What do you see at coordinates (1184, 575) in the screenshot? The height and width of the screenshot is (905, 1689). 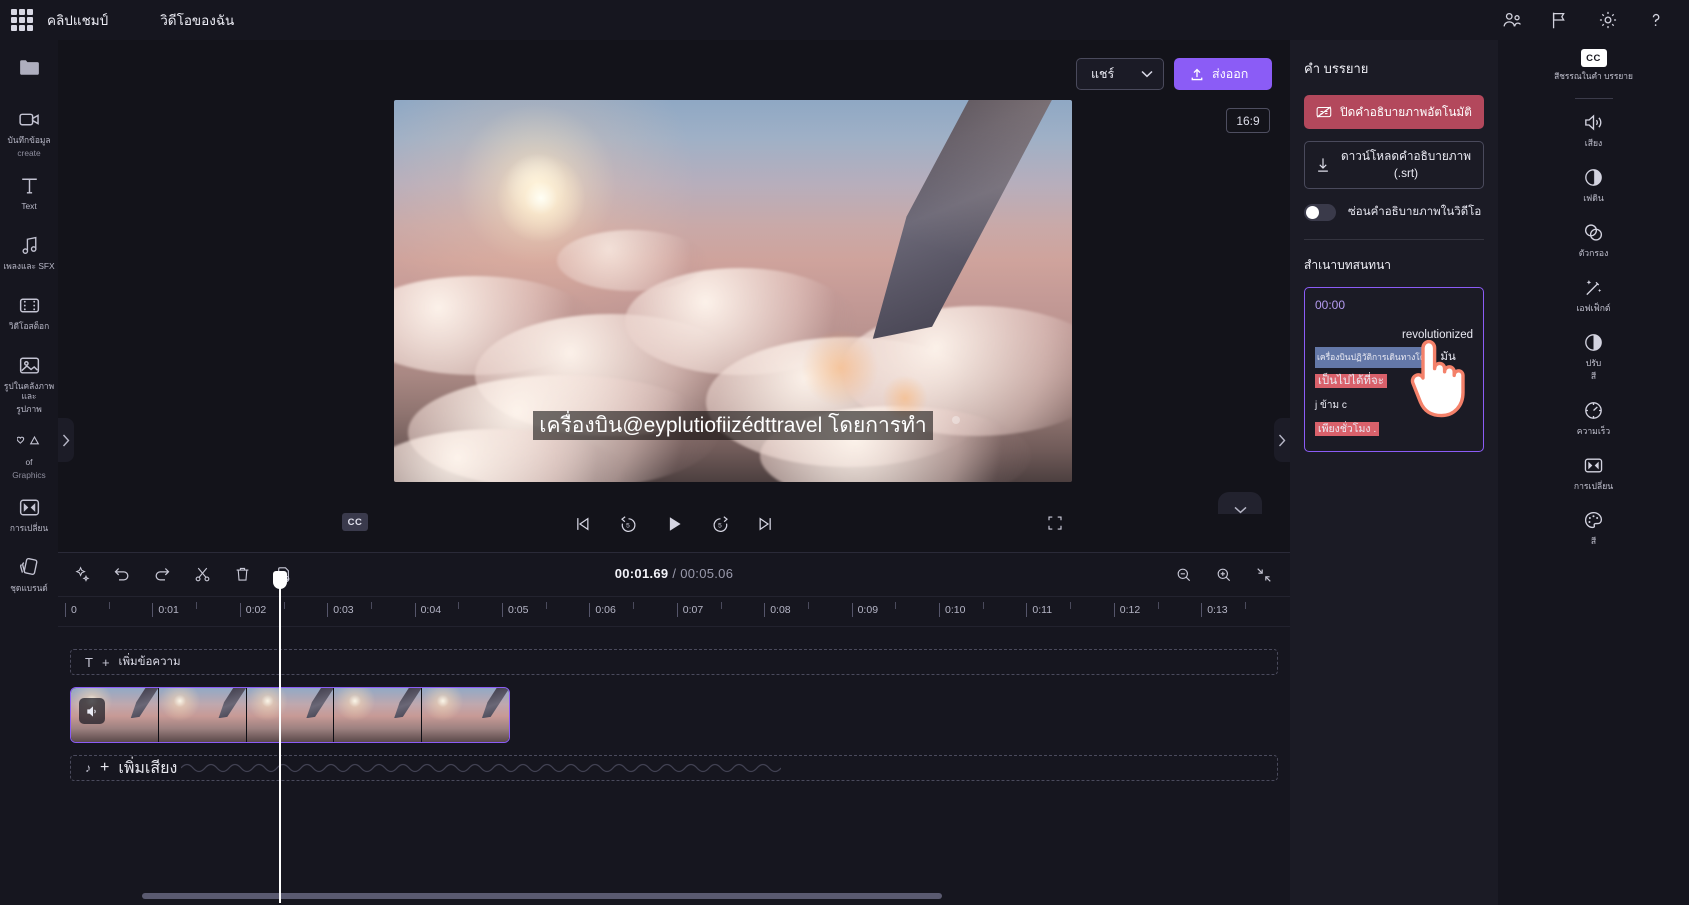 I see `zoom-out-button` at bounding box center [1184, 575].